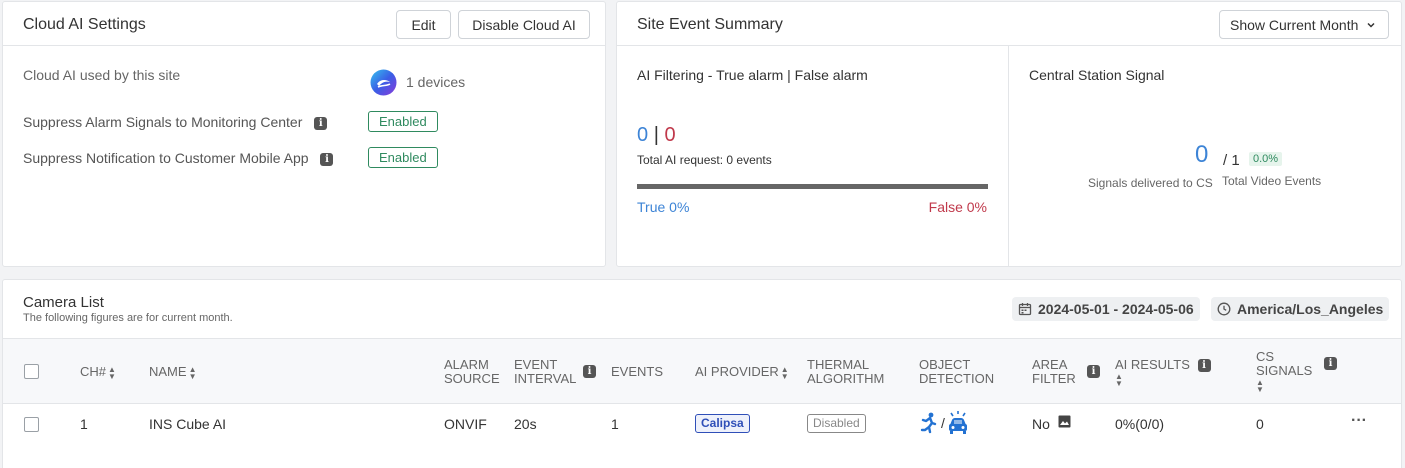 Image resolution: width=1405 pixels, height=468 pixels. I want to click on header-thermal-line2: ALGORITHM, so click(846, 378).